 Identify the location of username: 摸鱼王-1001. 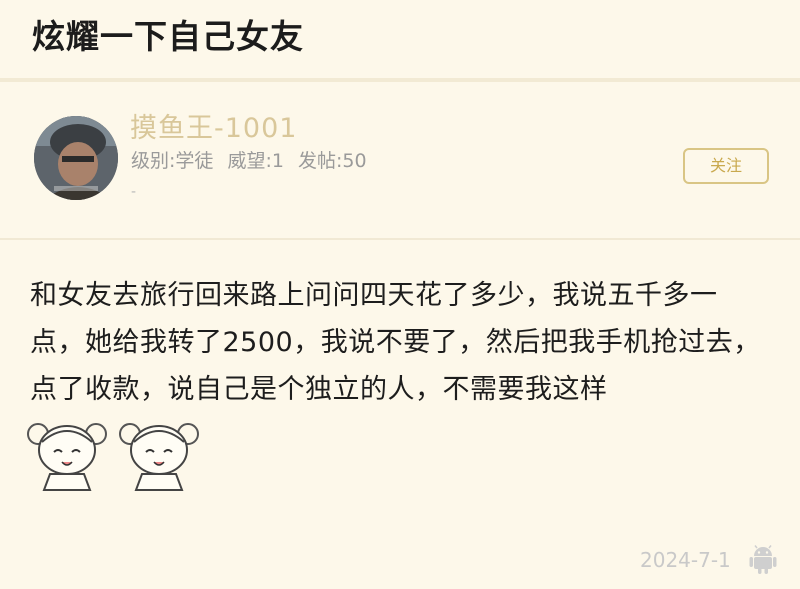
(213, 125).